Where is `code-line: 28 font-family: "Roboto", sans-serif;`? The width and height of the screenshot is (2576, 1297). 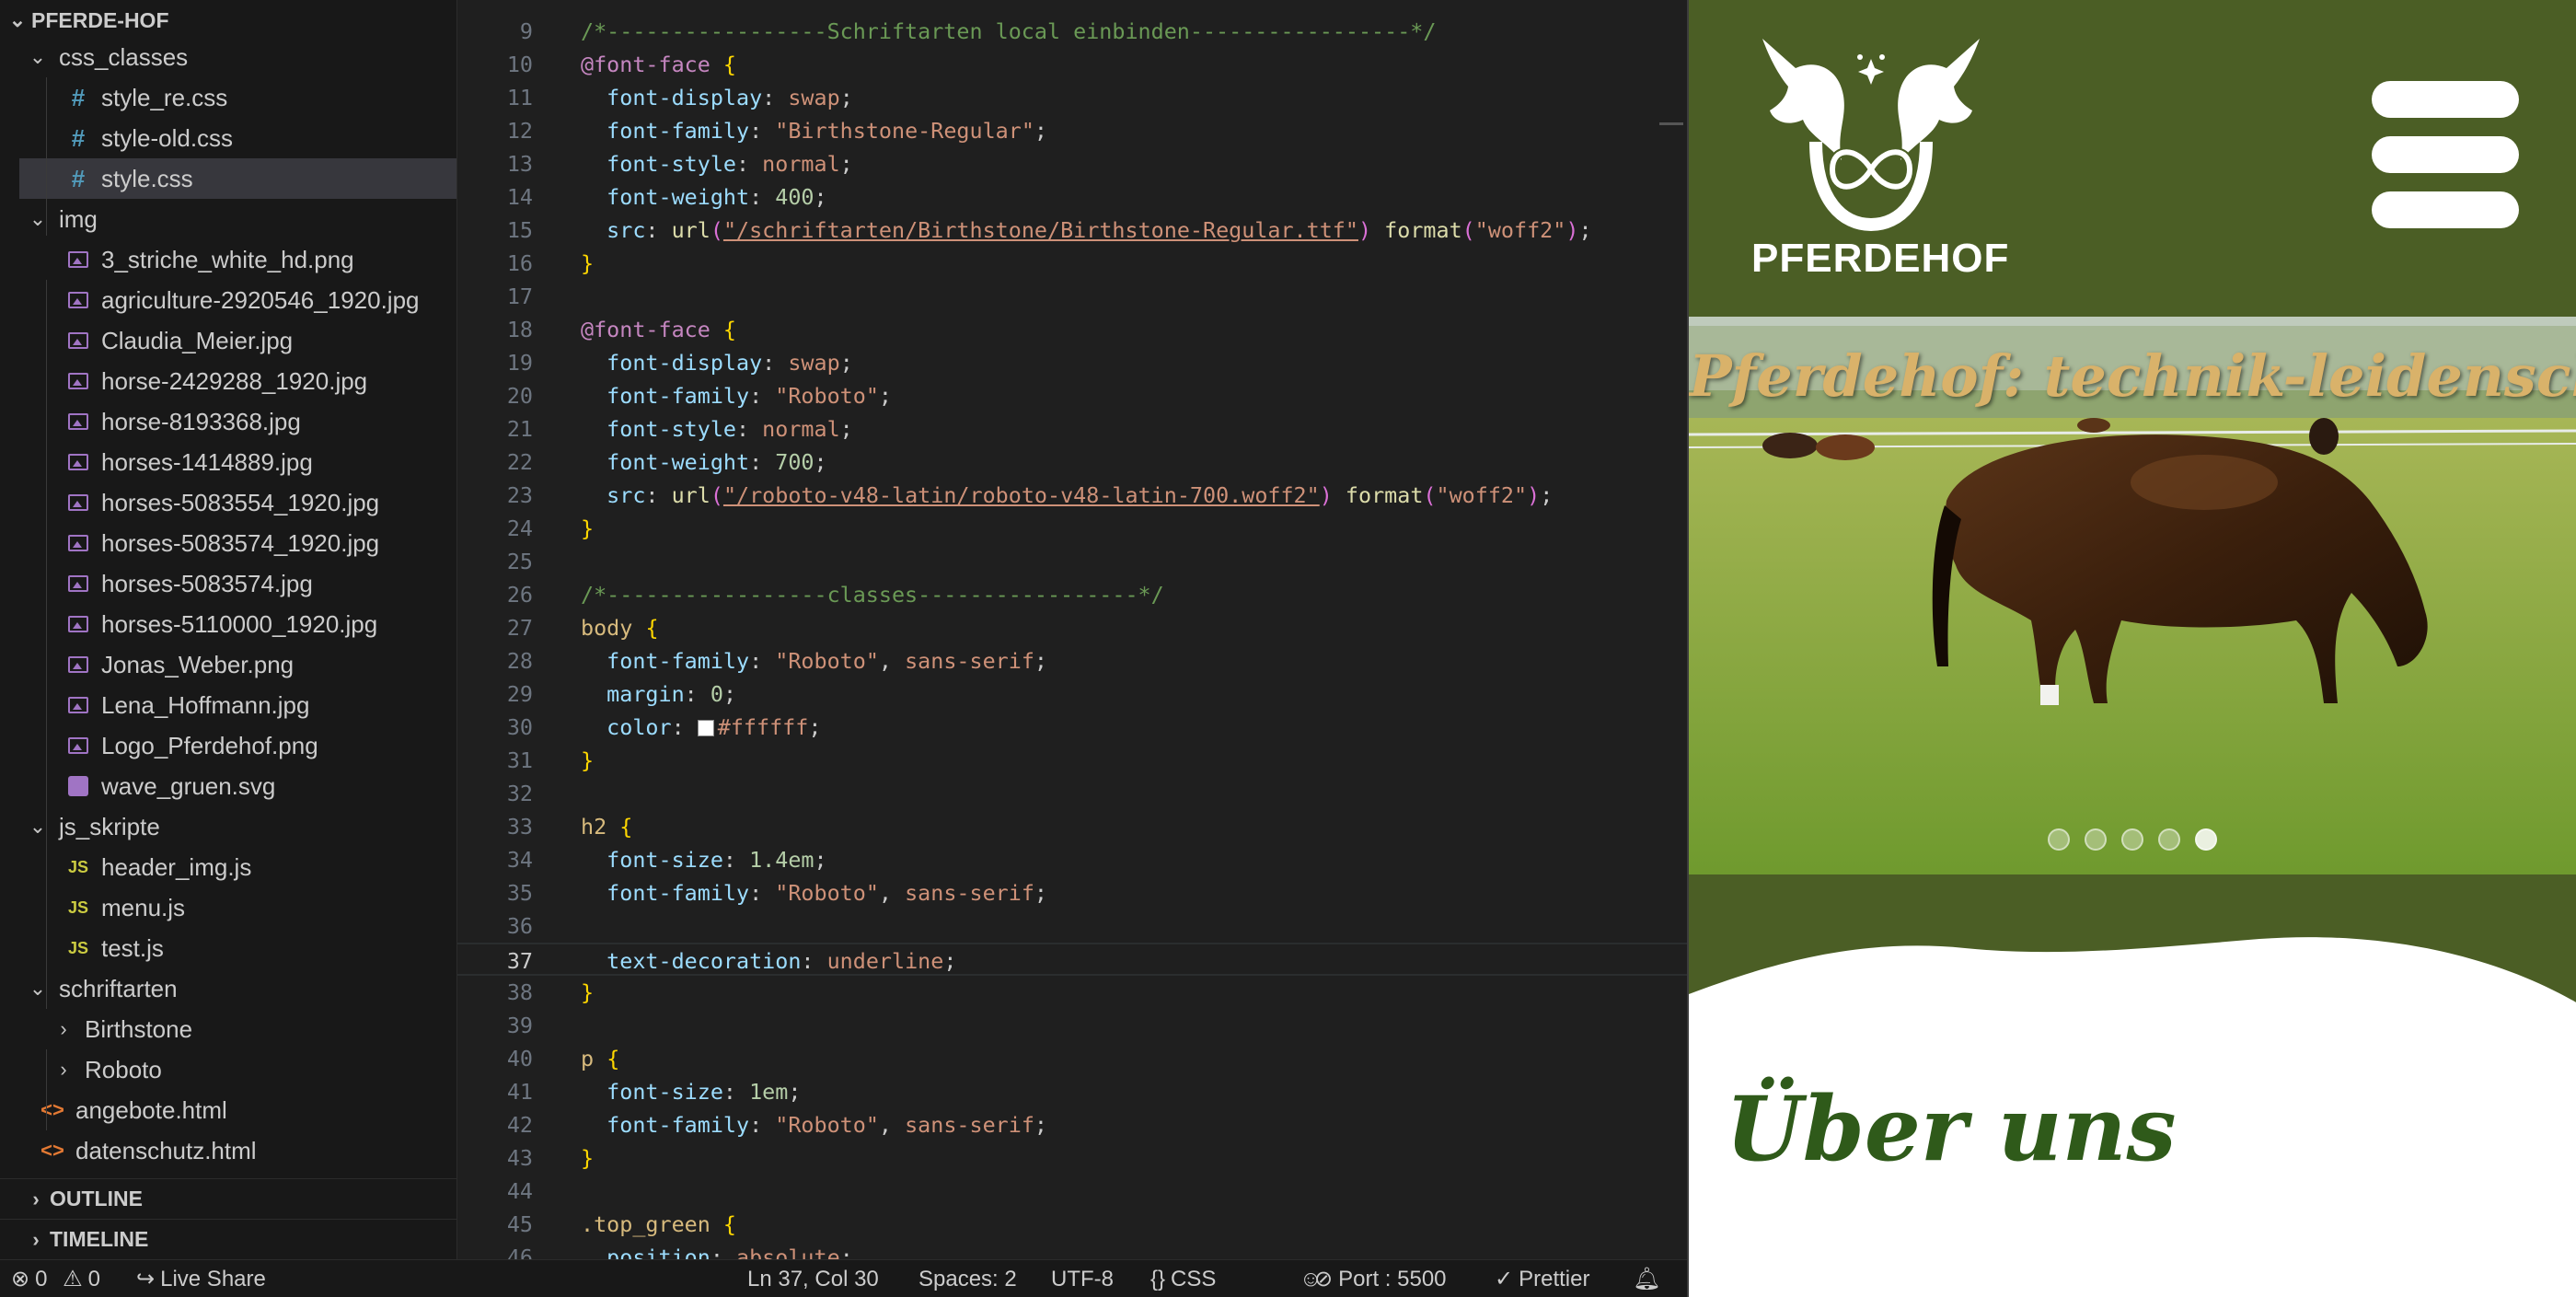 code-line: 28 font-family: "Roboto", sans-serif; is located at coordinates (1072, 660).